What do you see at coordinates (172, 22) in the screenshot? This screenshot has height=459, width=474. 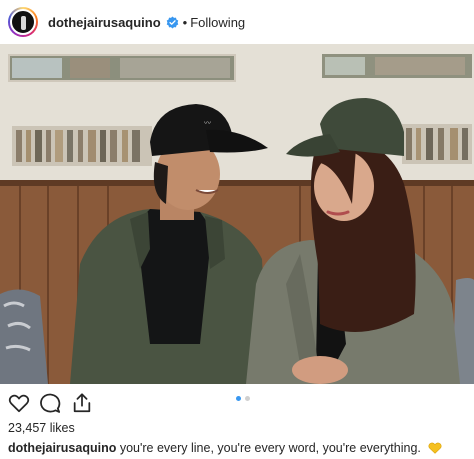 I see `verified-badge-icon` at bounding box center [172, 22].